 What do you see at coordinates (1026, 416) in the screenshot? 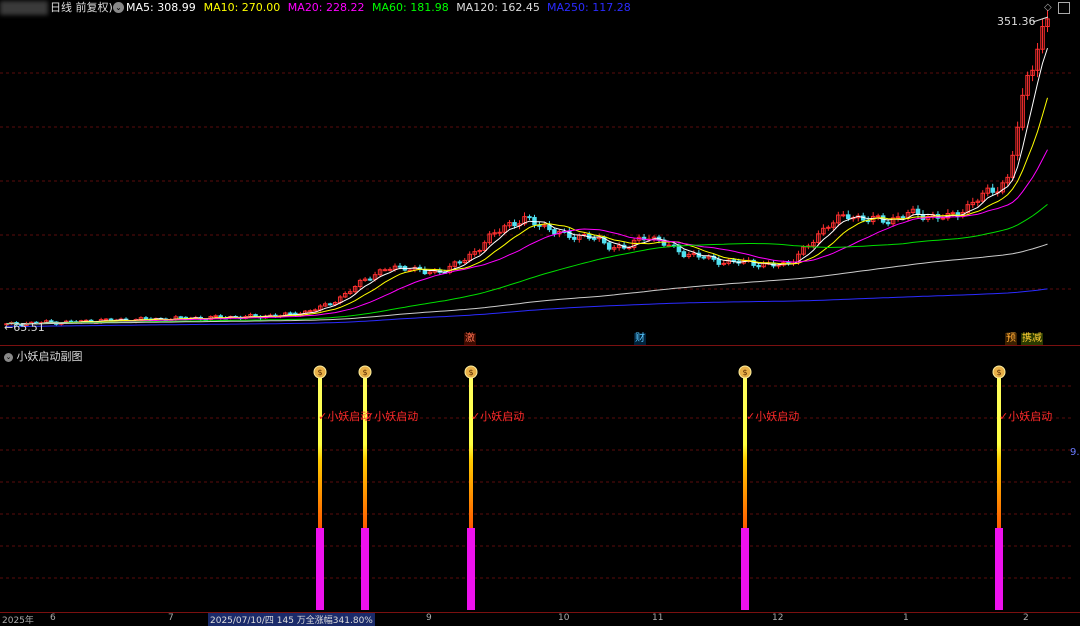
I see `signal-label-5: ✓小妖启动` at bounding box center [1026, 416].